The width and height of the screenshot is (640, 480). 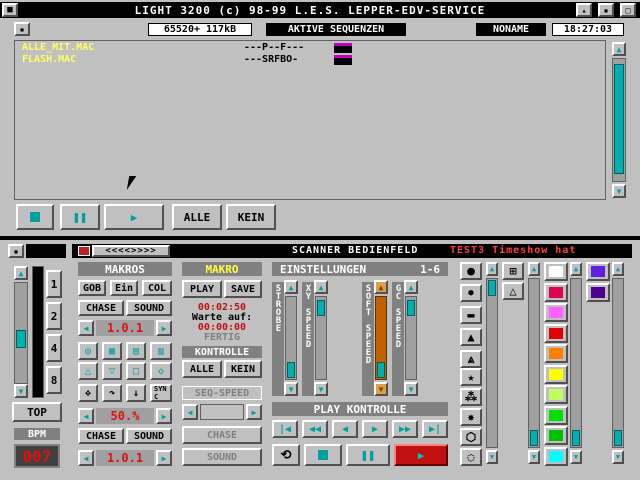 What do you see at coordinates (534, 269) in the screenshot?
I see `gobo-scroll-up: ▲` at bounding box center [534, 269].